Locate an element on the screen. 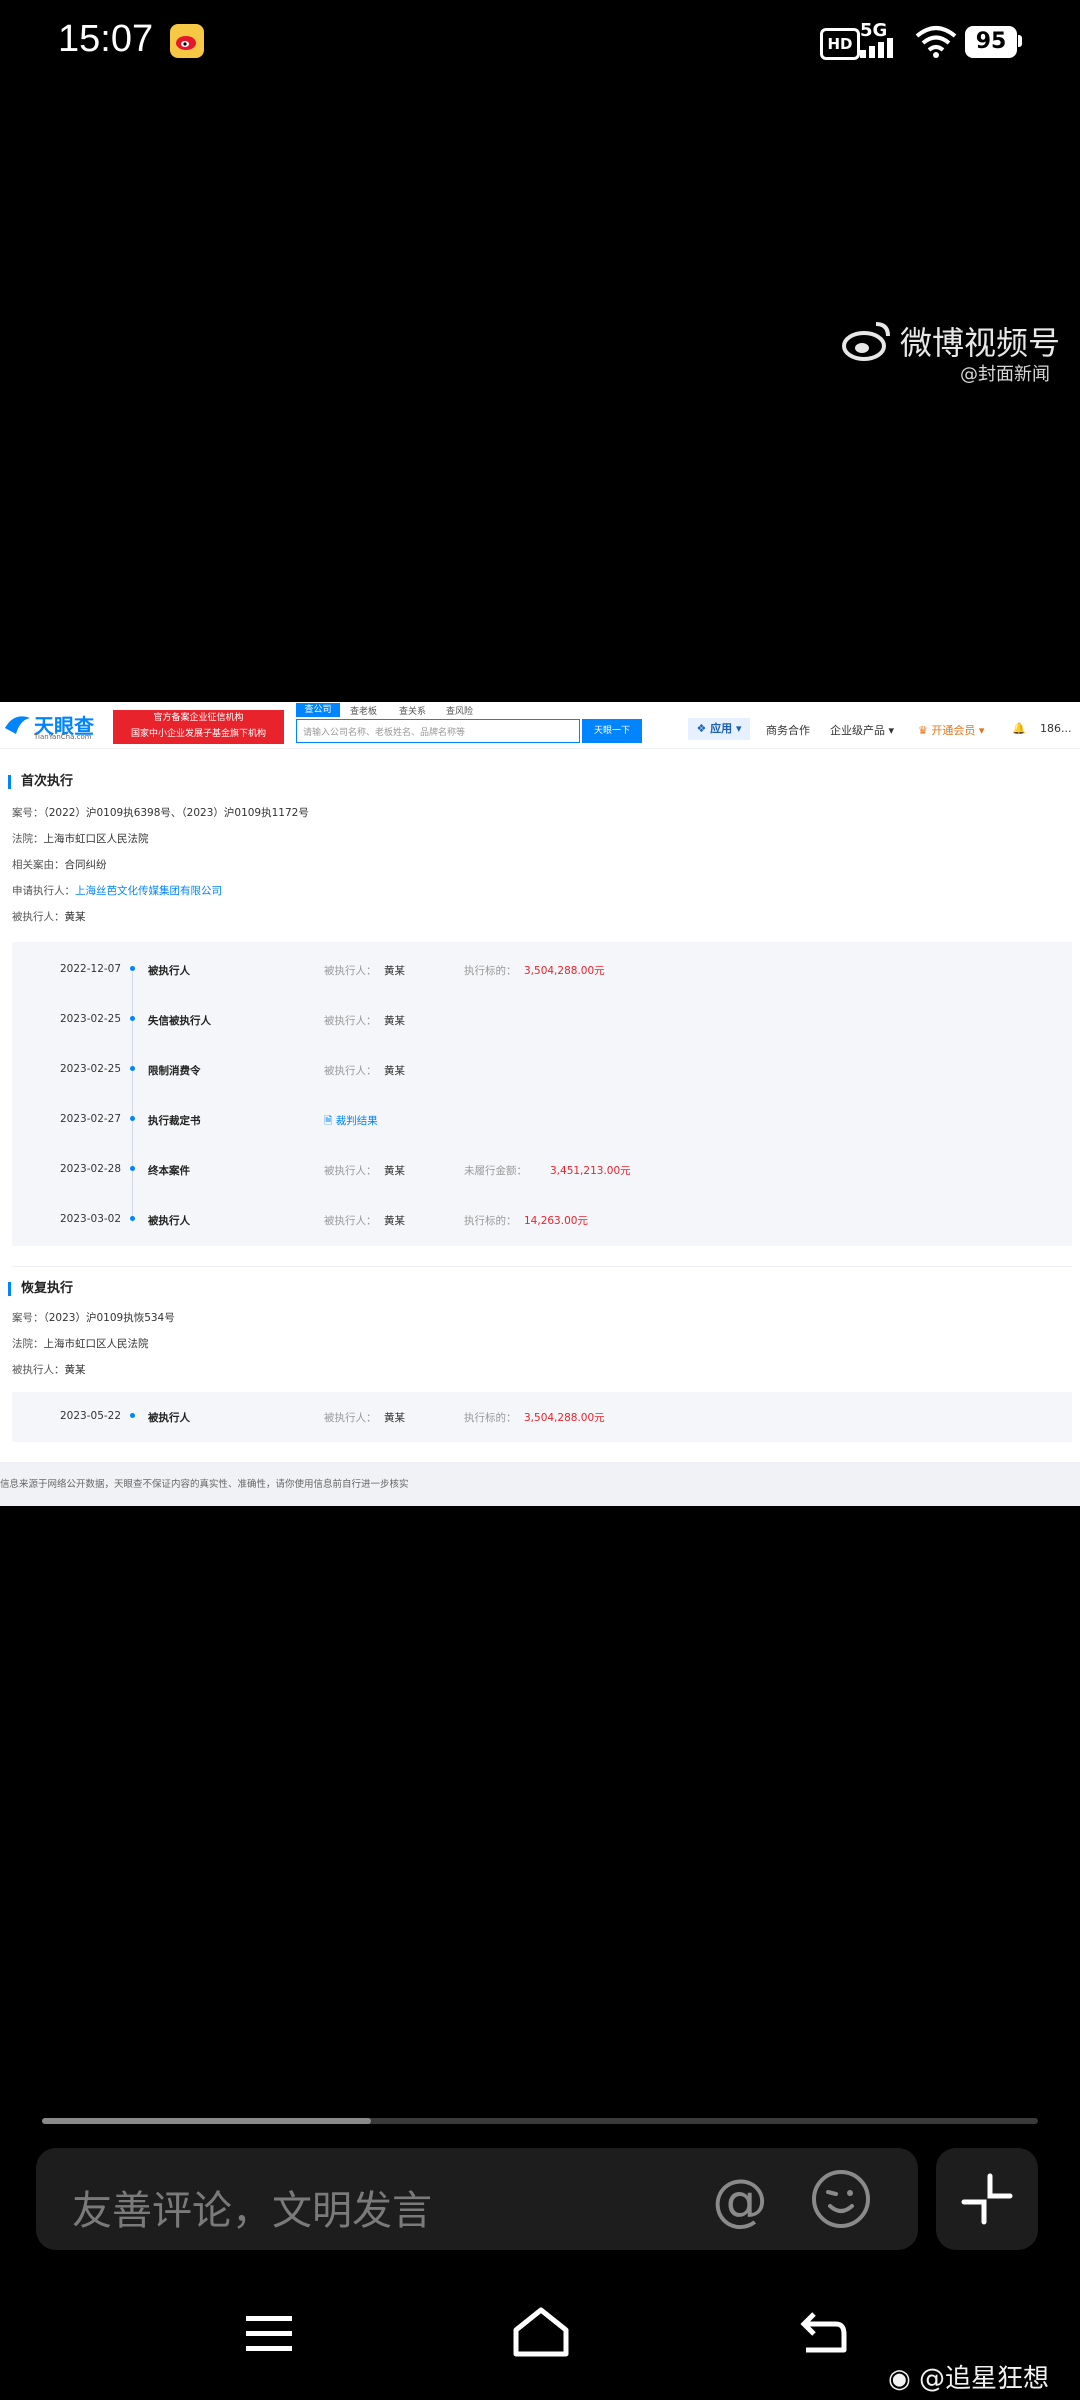  comment-placeholder: 友善评论，文明发言 is located at coordinates (252, 2207).